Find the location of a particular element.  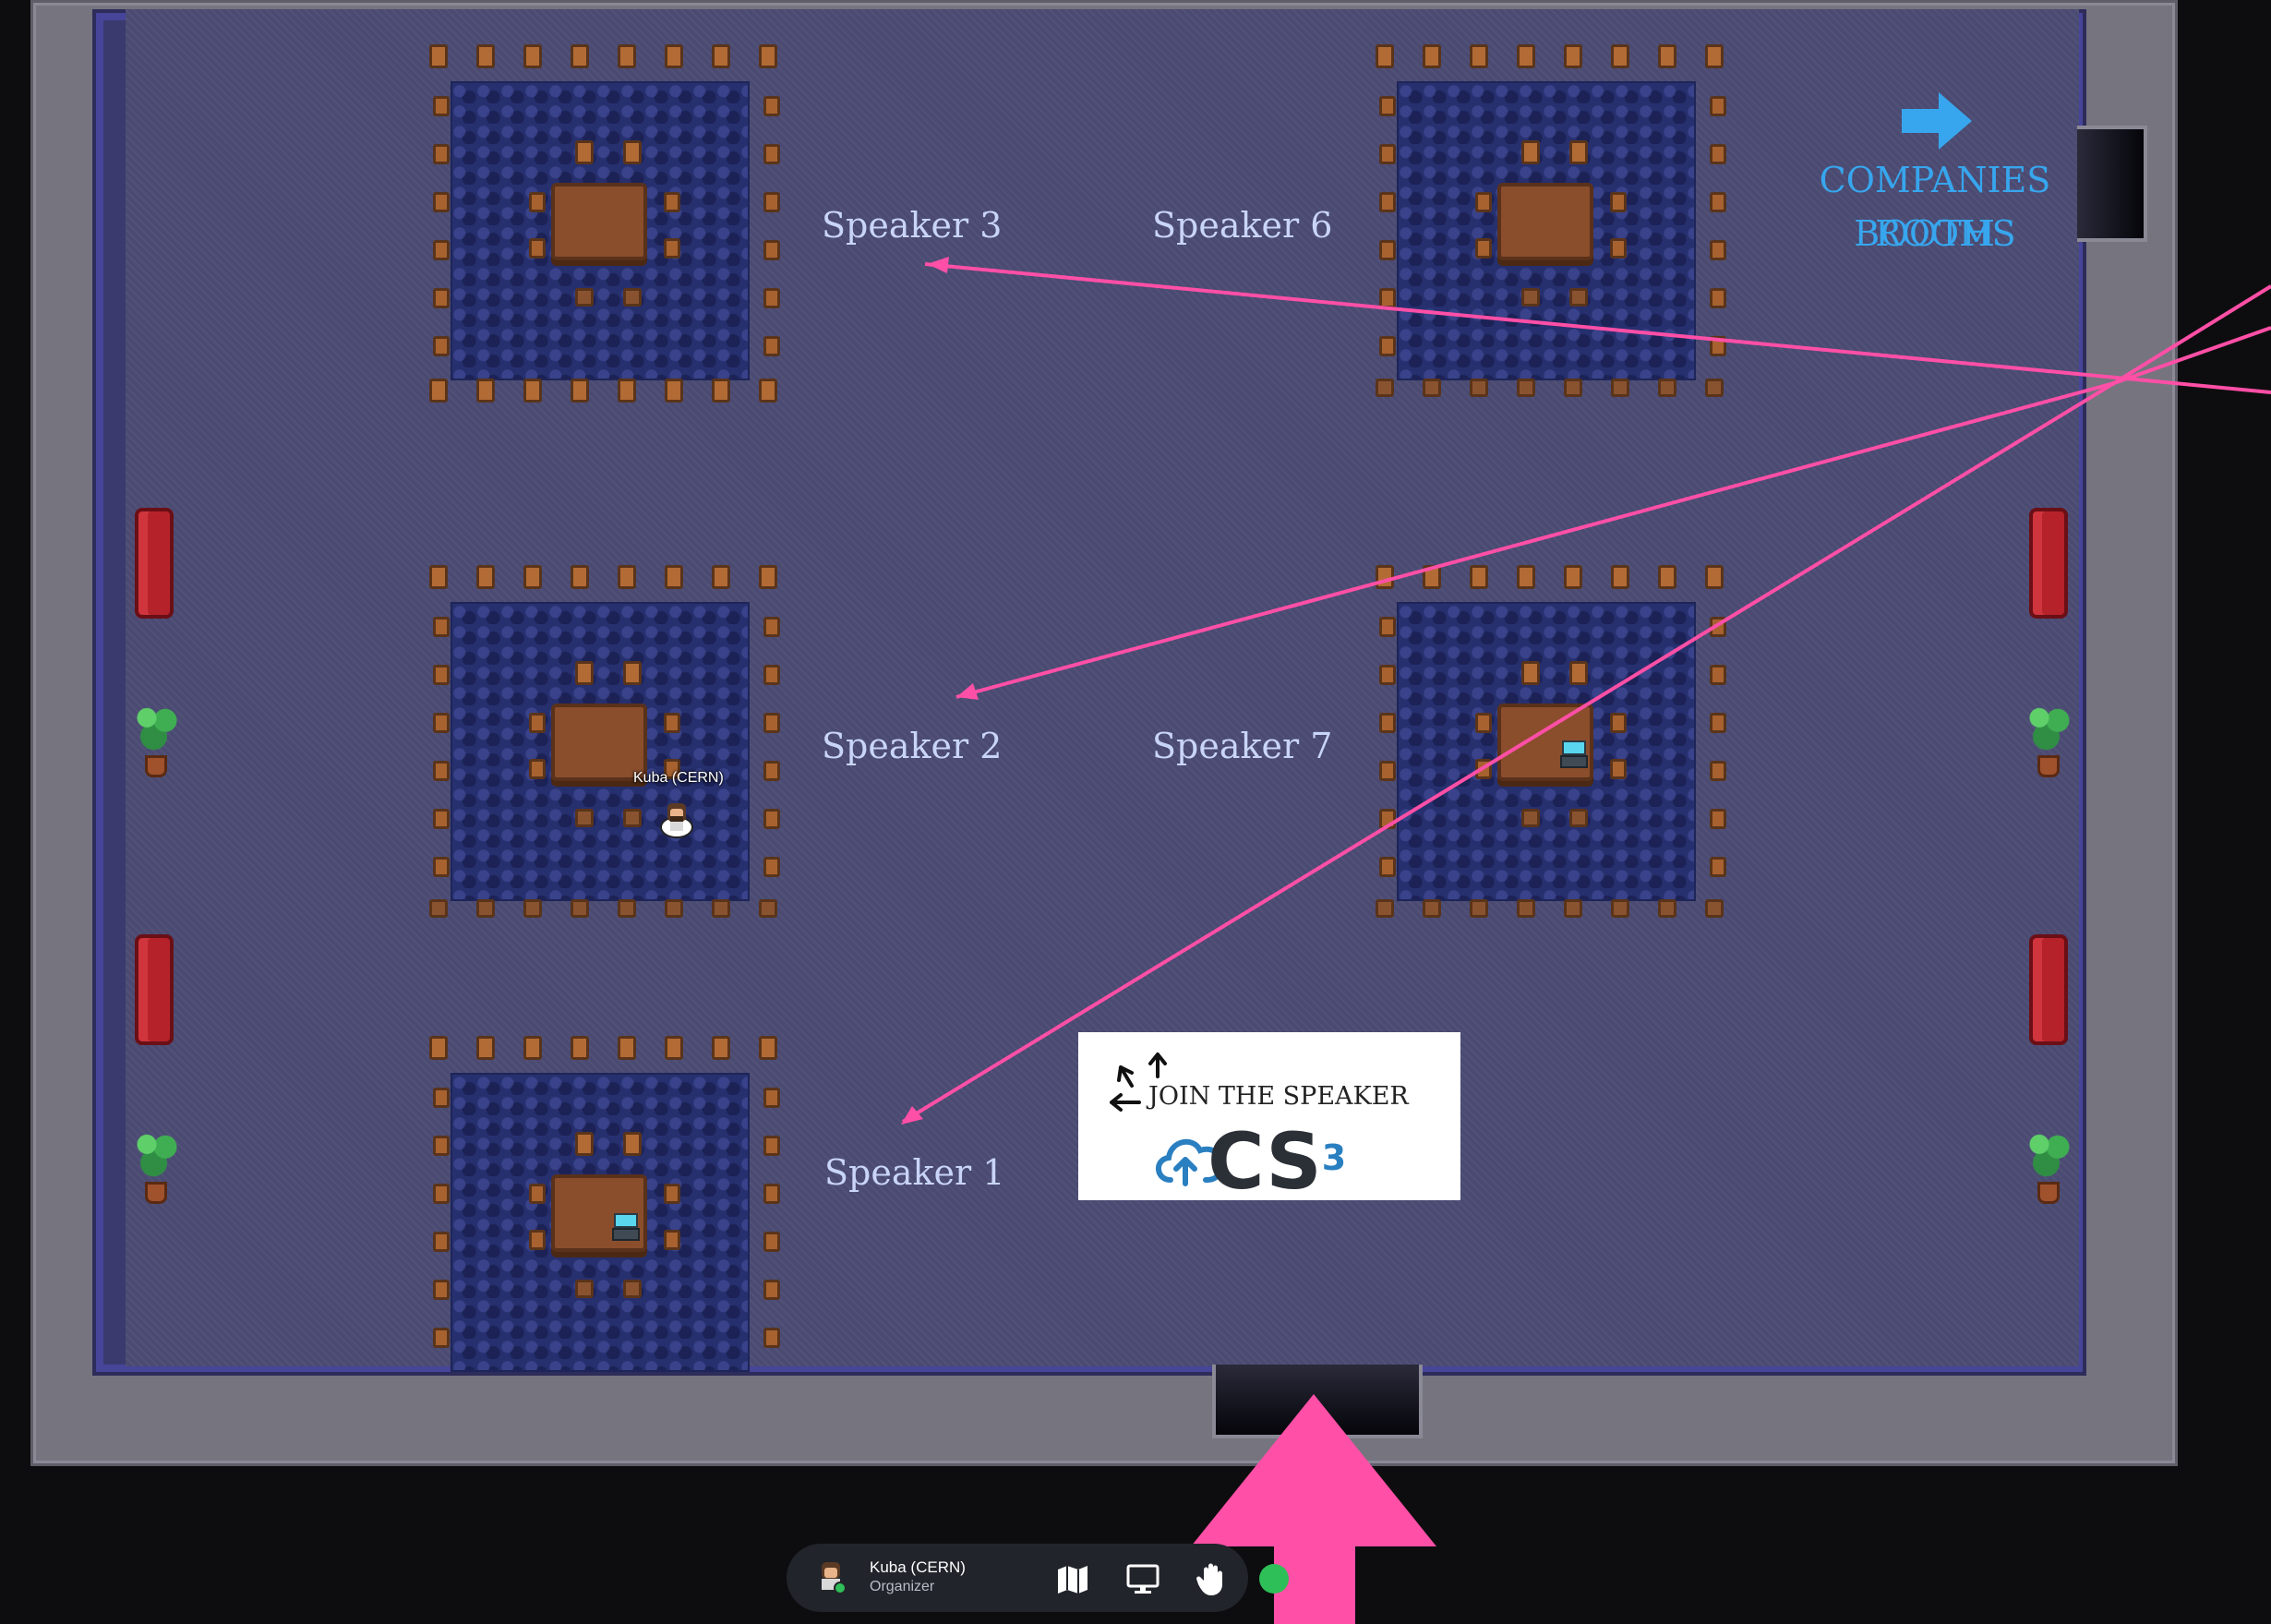

bottom-toolbar: Kuba (CERN) Organizer is located at coordinates (1038, 1578).